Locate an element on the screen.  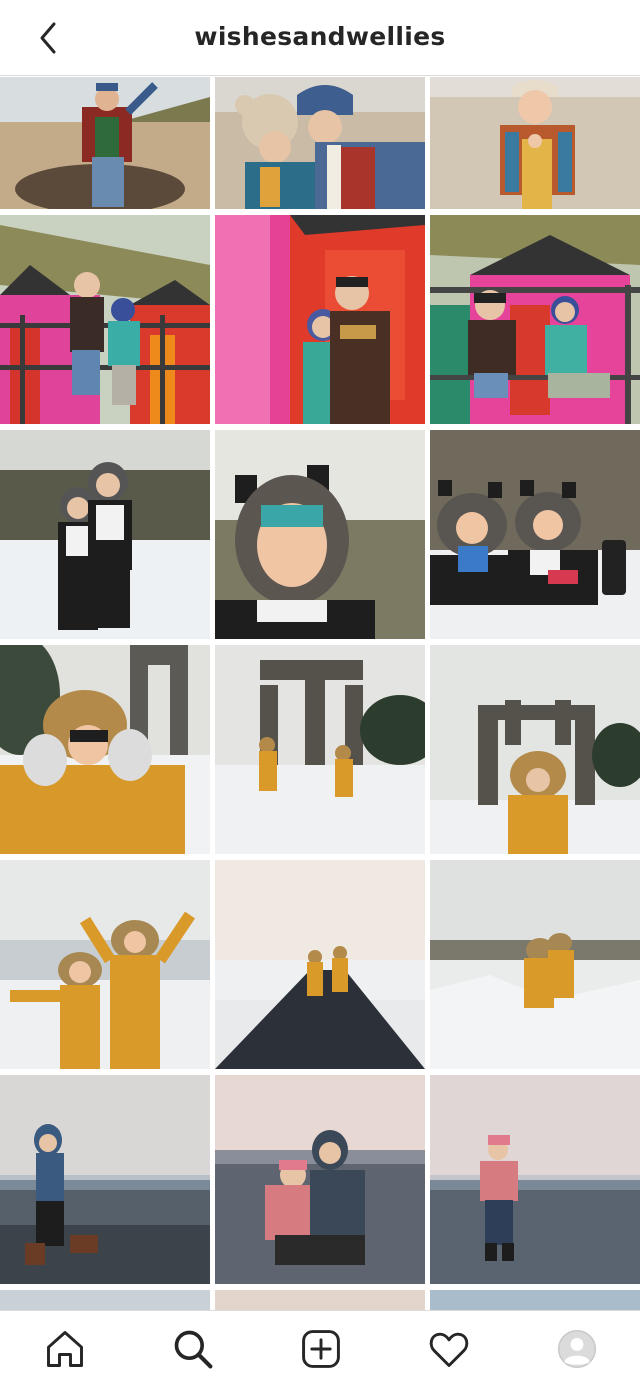
tab-search is located at coordinates (193, 1349).